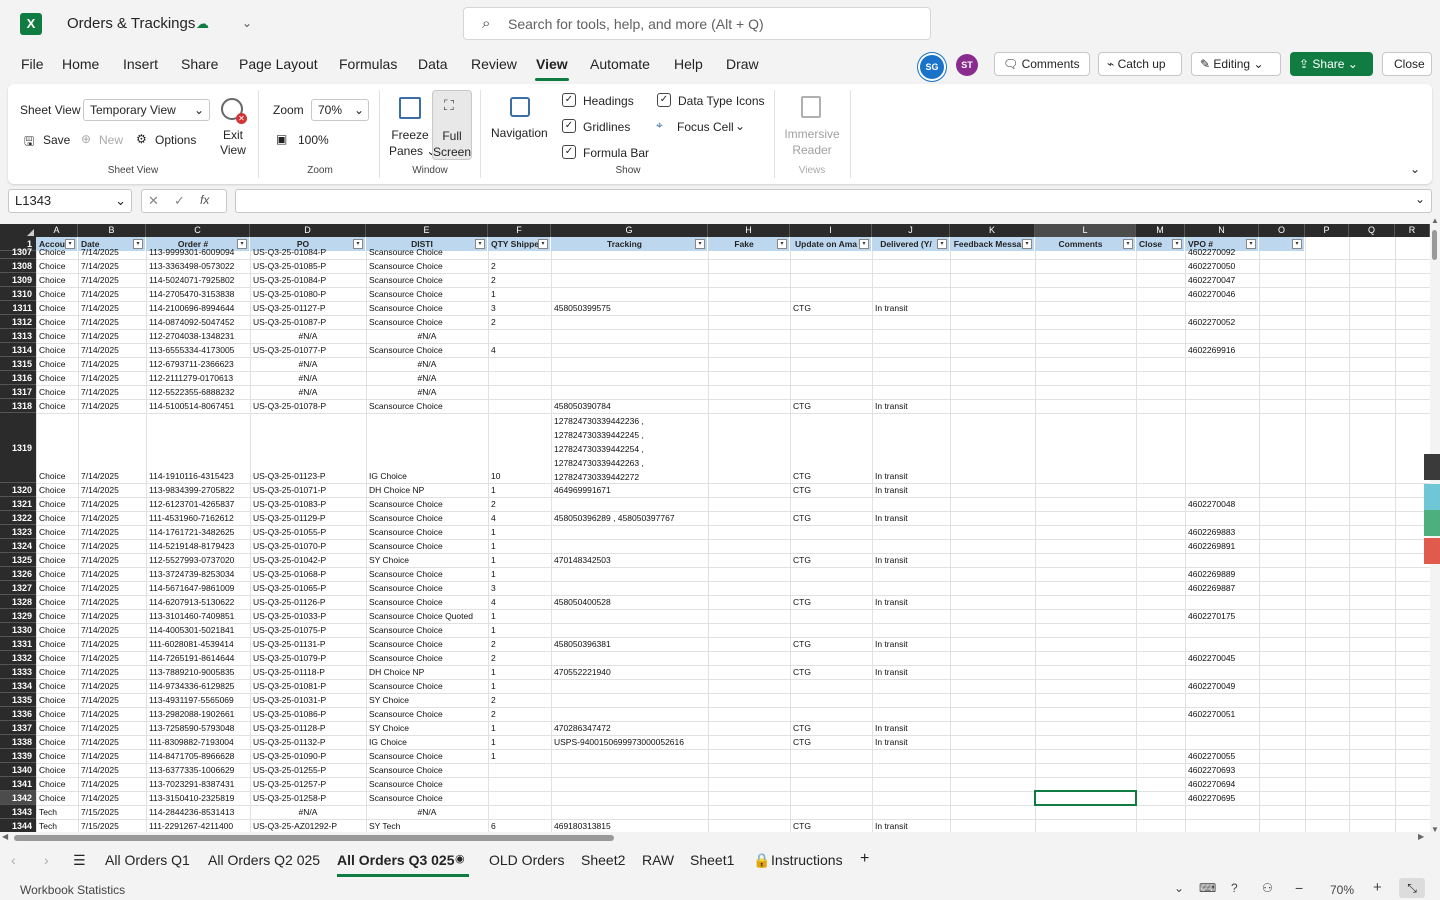  What do you see at coordinates (1222, 280) in the screenshot?
I see `cell: 4602270047` at bounding box center [1222, 280].